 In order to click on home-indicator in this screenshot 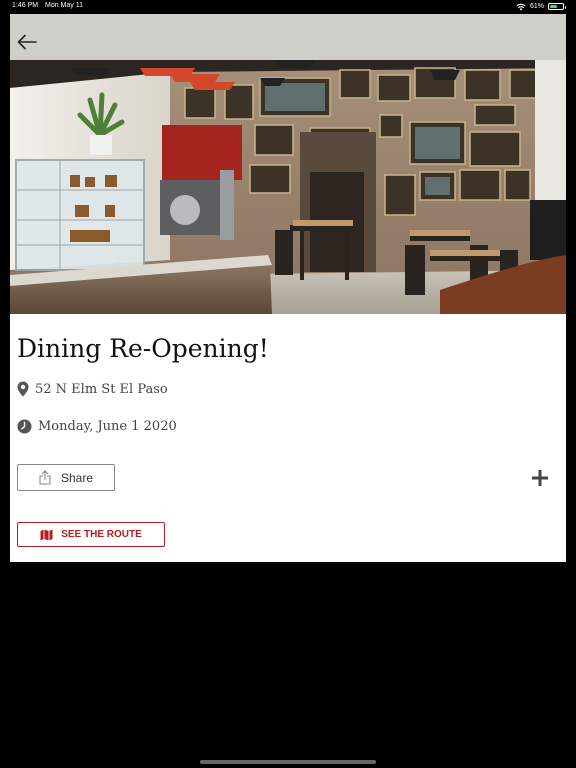, I will do `click(288, 762)`.